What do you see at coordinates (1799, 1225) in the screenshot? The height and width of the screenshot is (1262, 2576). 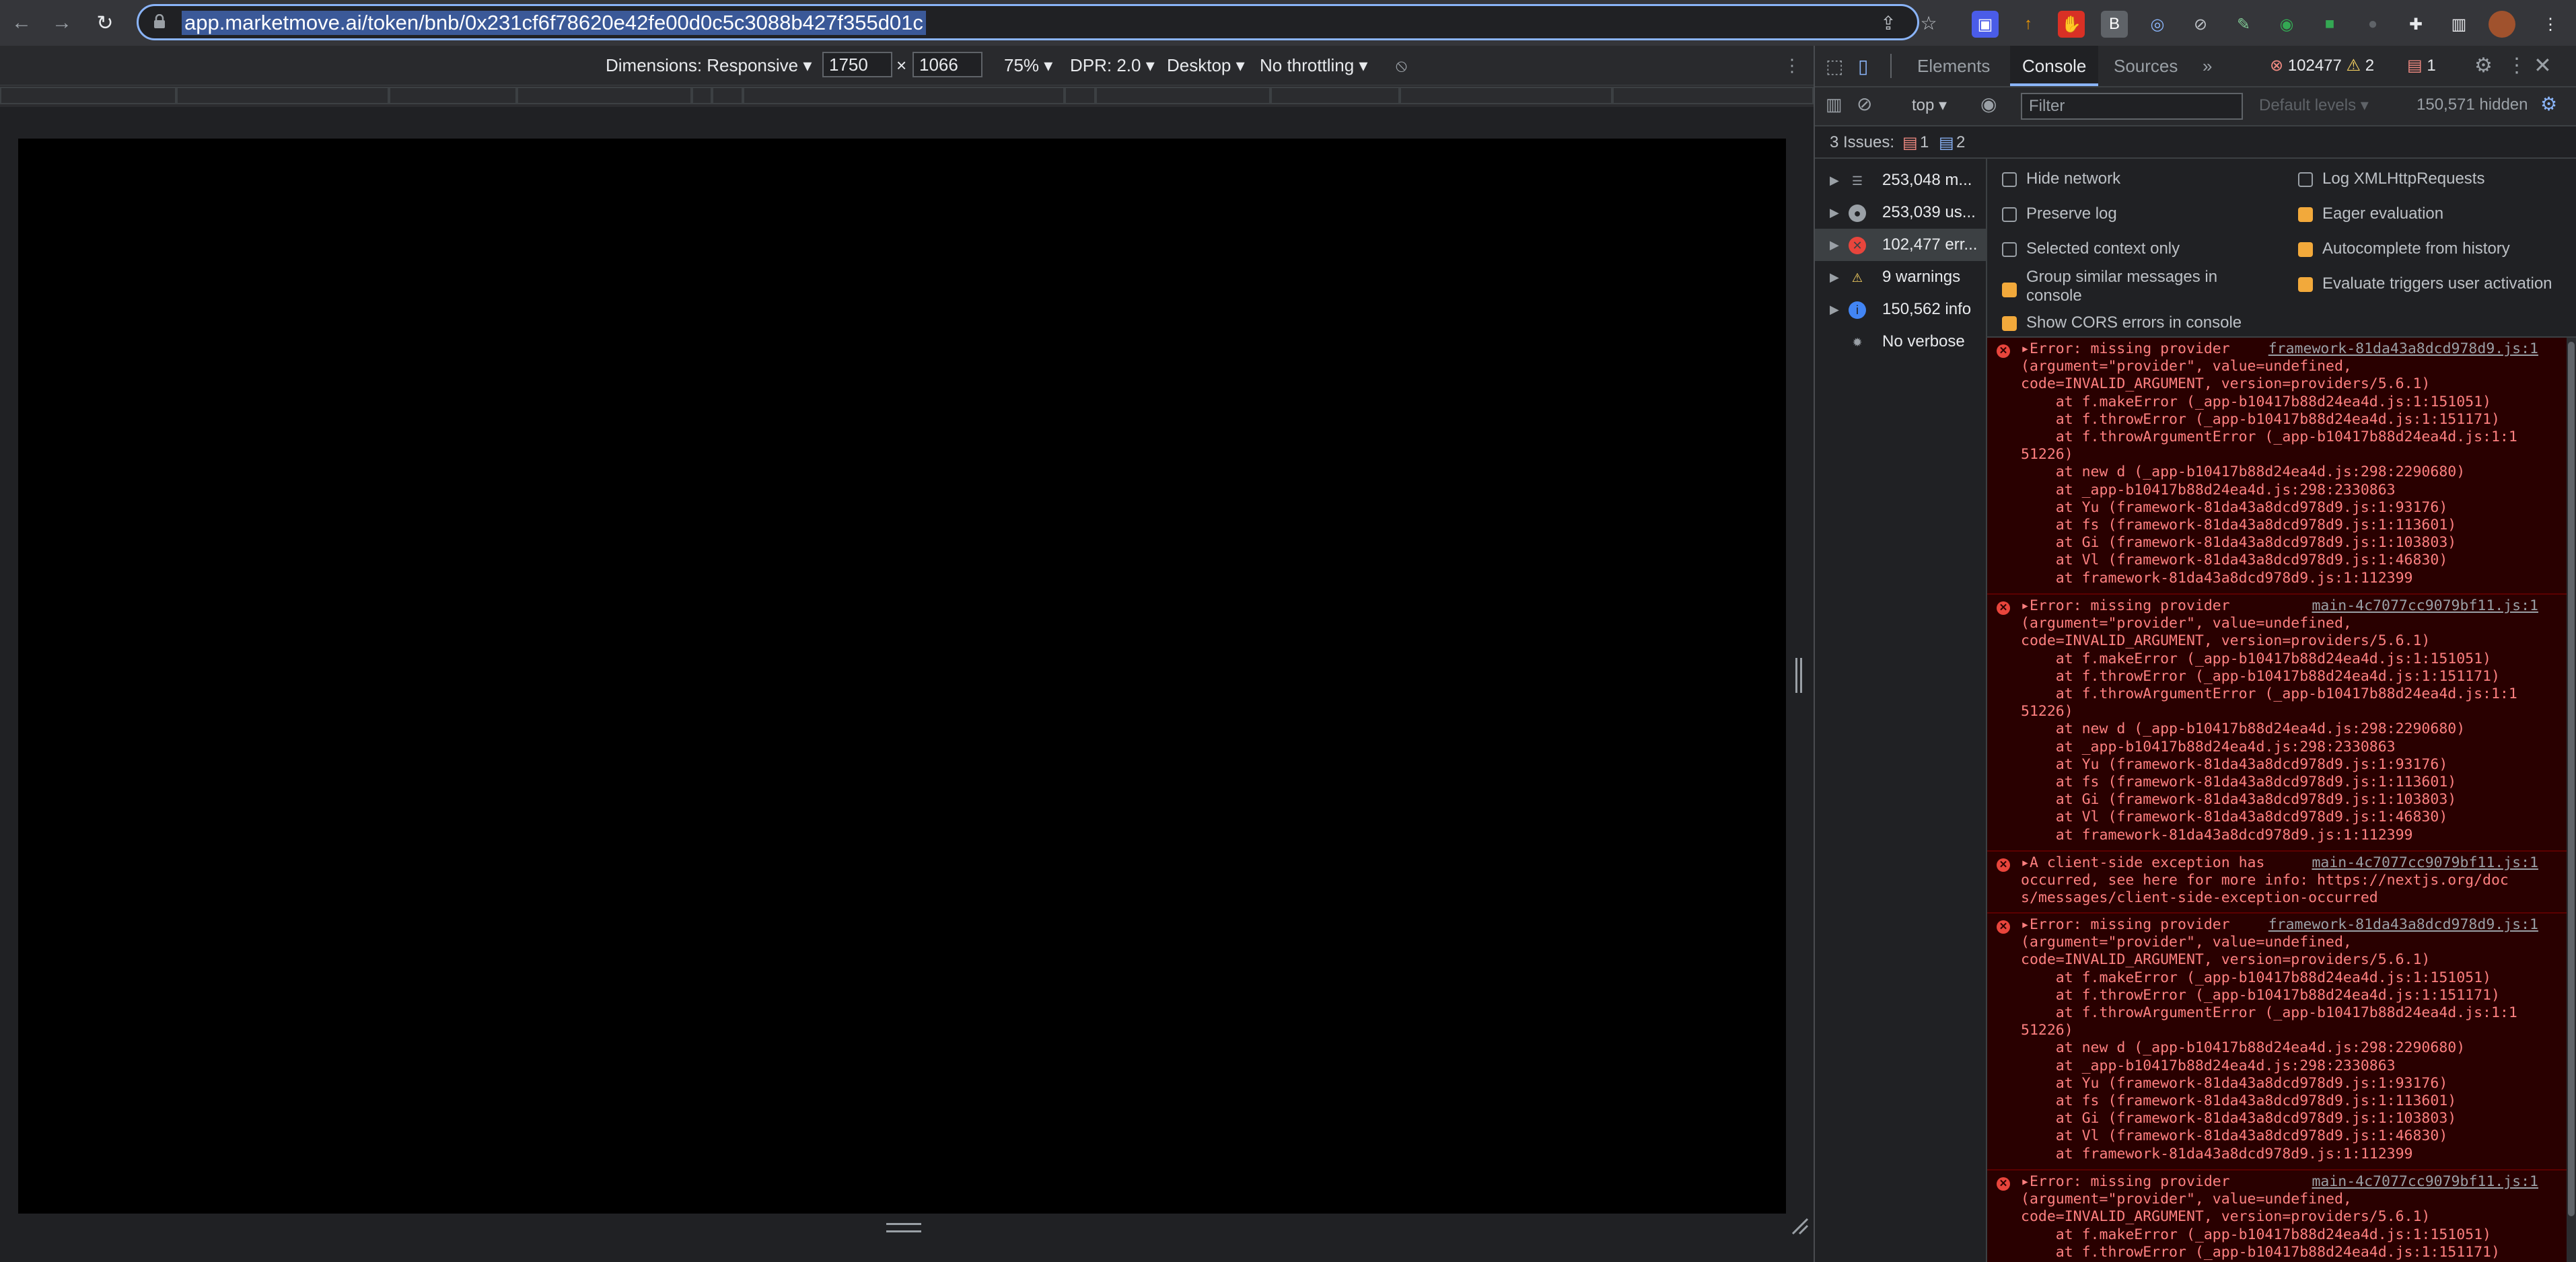 I see `corner-resize-icon` at bounding box center [1799, 1225].